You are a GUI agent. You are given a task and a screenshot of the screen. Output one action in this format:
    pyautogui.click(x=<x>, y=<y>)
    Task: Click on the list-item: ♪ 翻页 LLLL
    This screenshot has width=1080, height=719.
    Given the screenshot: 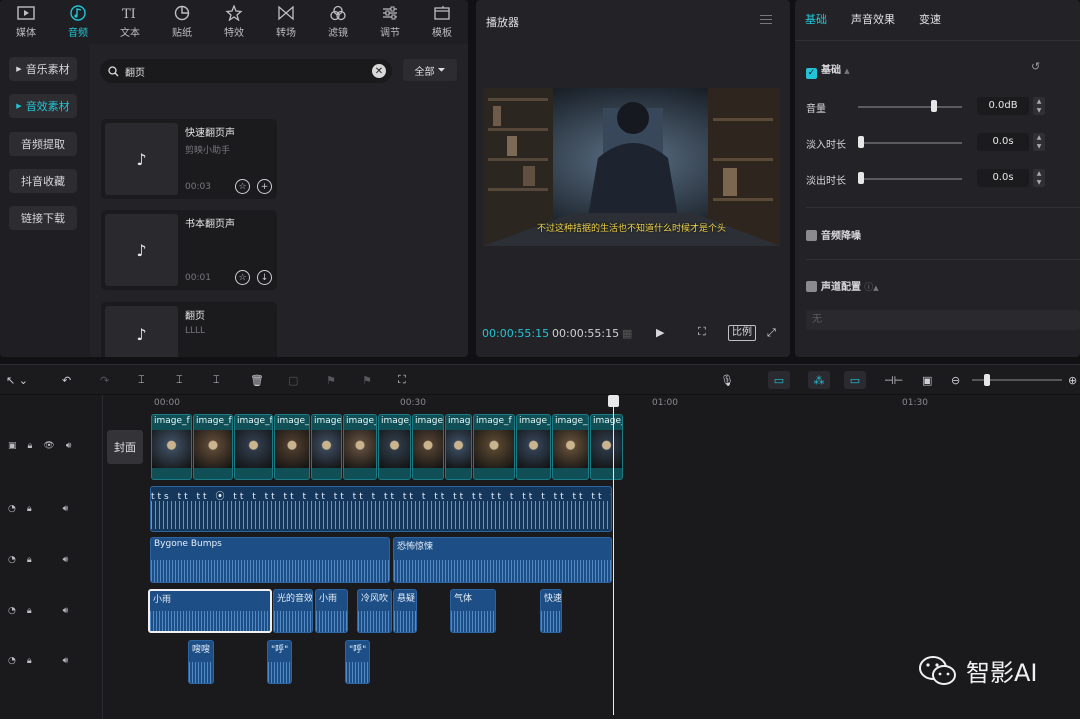 What is the action you would take?
    pyautogui.click(x=189, y=329)
    